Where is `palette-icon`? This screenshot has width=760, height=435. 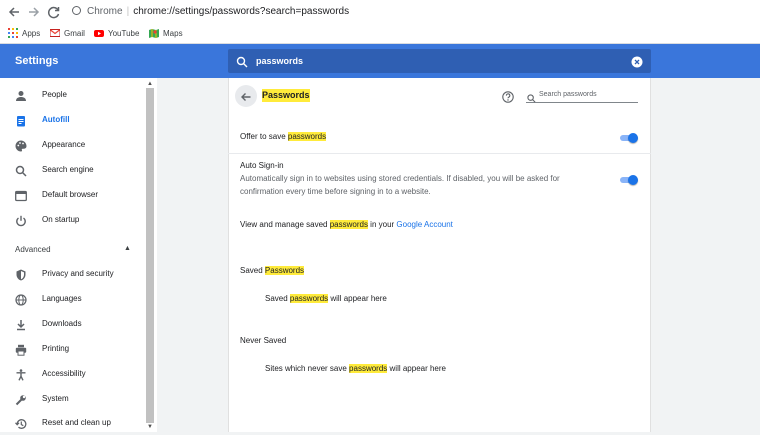 palette-icon is located at coordinates (21, 145).